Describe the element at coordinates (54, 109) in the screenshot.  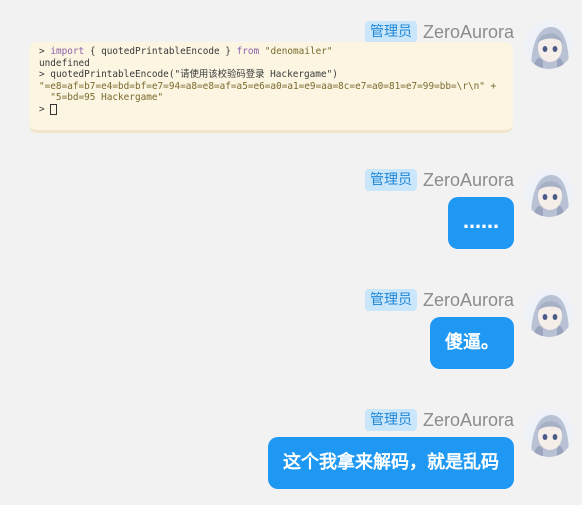
I see `text-cursor` at that location.